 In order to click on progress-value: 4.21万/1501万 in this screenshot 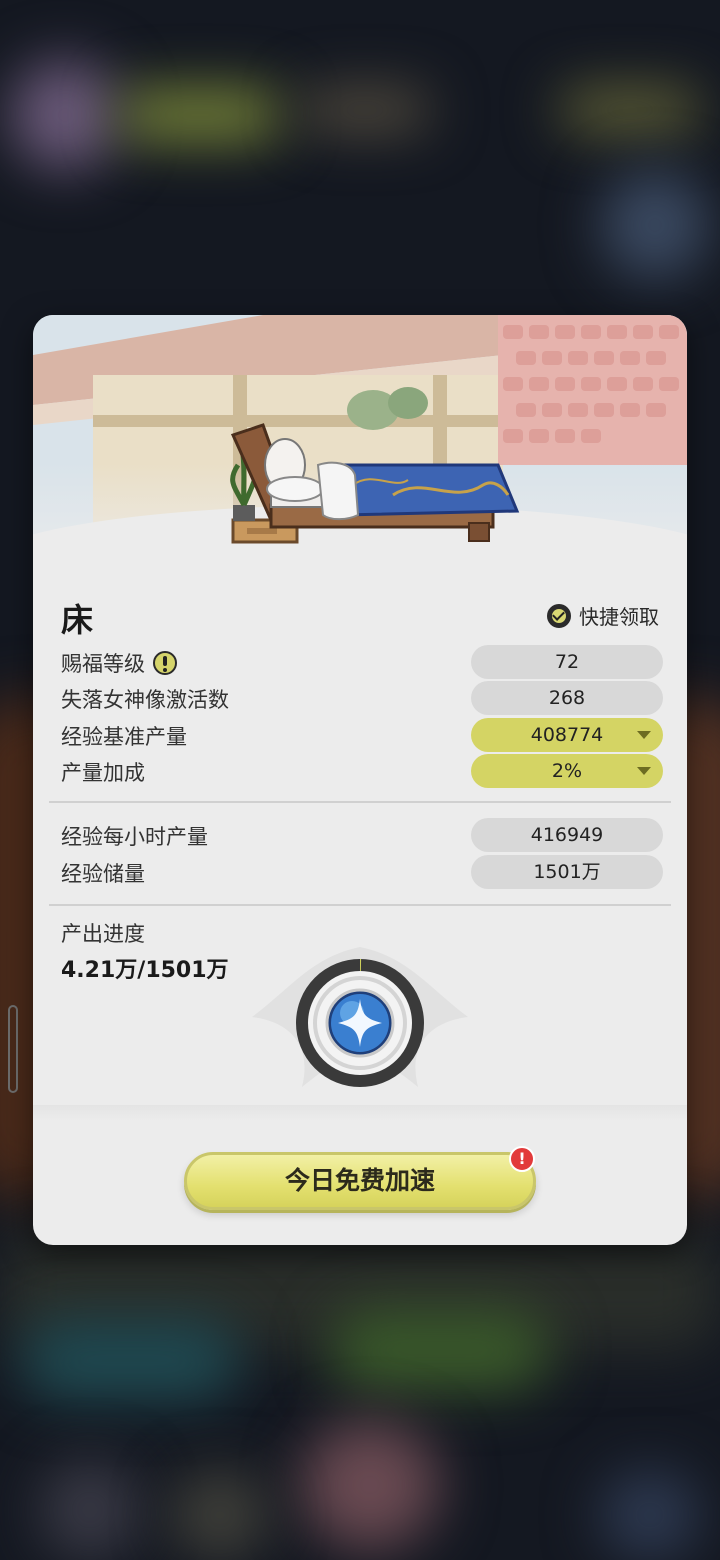, I will do `click(145, 970)`.